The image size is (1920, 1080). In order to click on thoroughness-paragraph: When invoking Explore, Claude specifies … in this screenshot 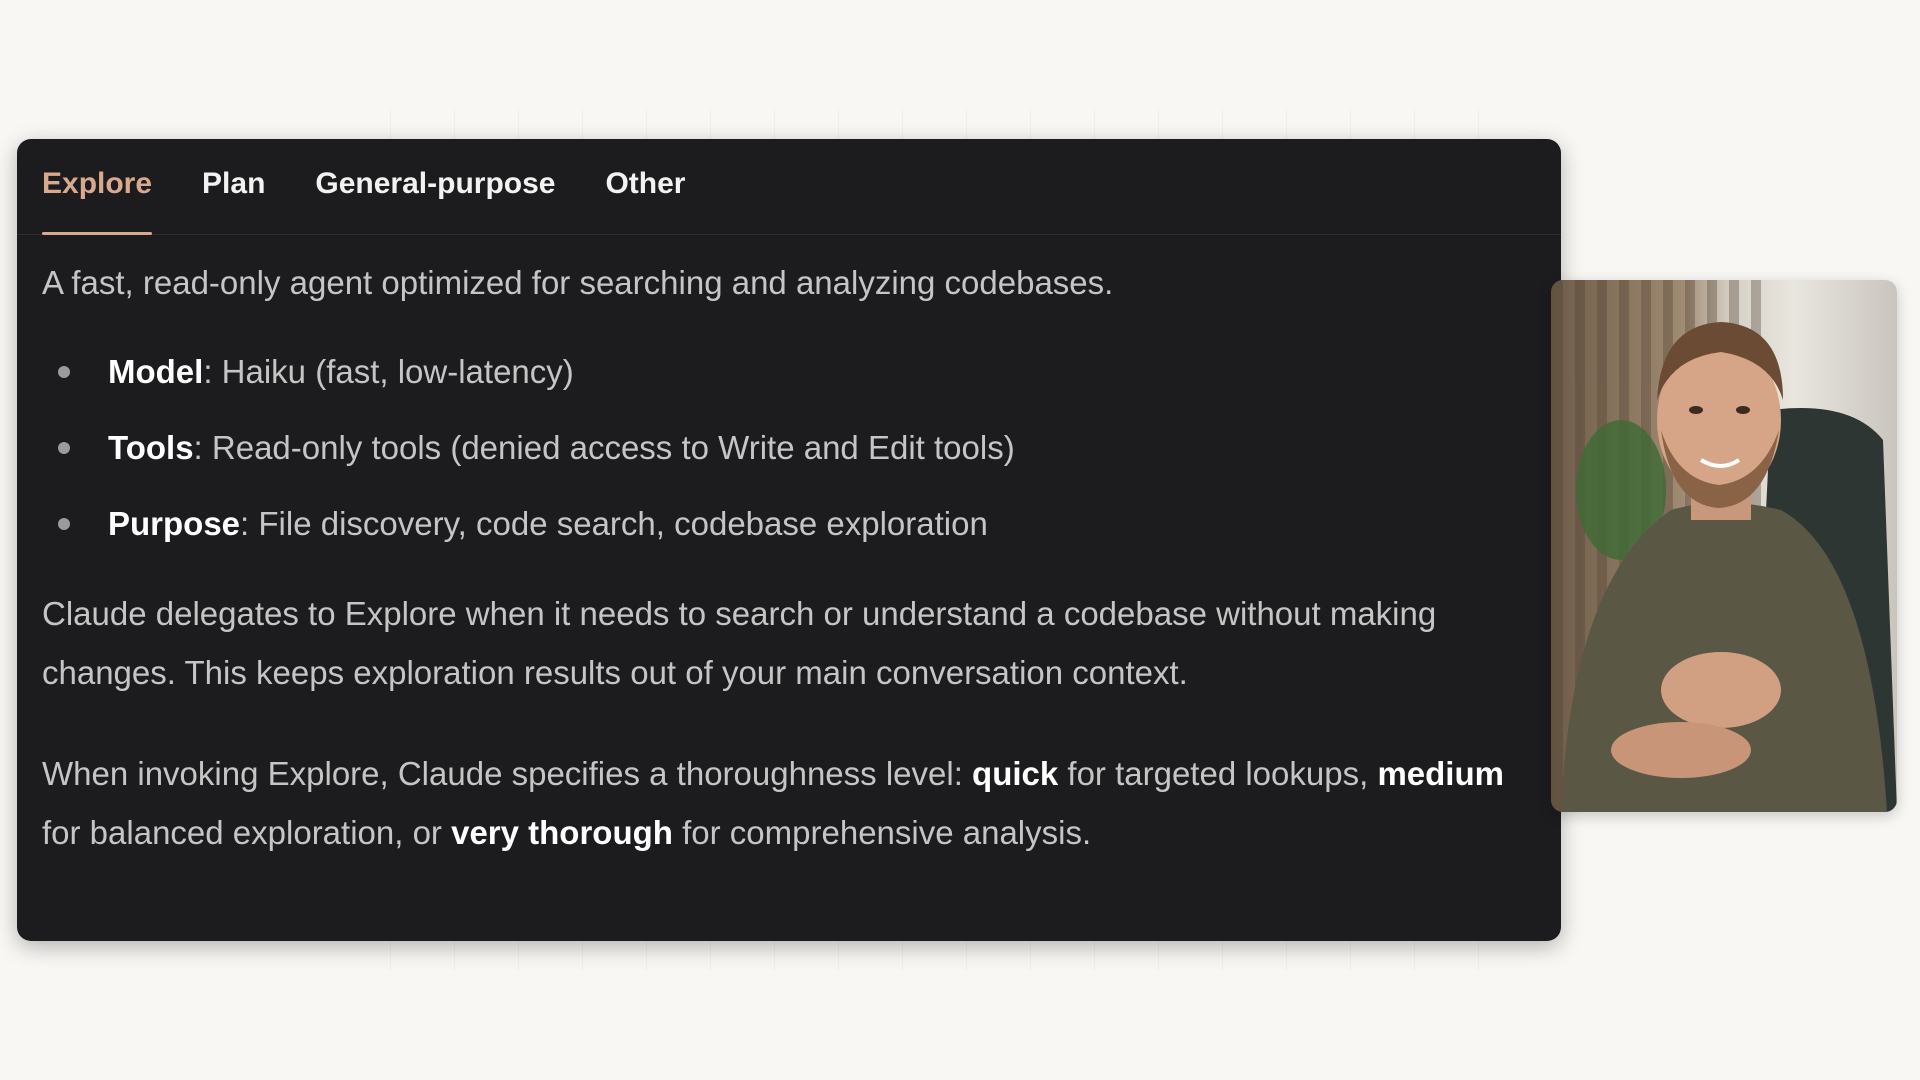, I will do `click(792, 803)`.